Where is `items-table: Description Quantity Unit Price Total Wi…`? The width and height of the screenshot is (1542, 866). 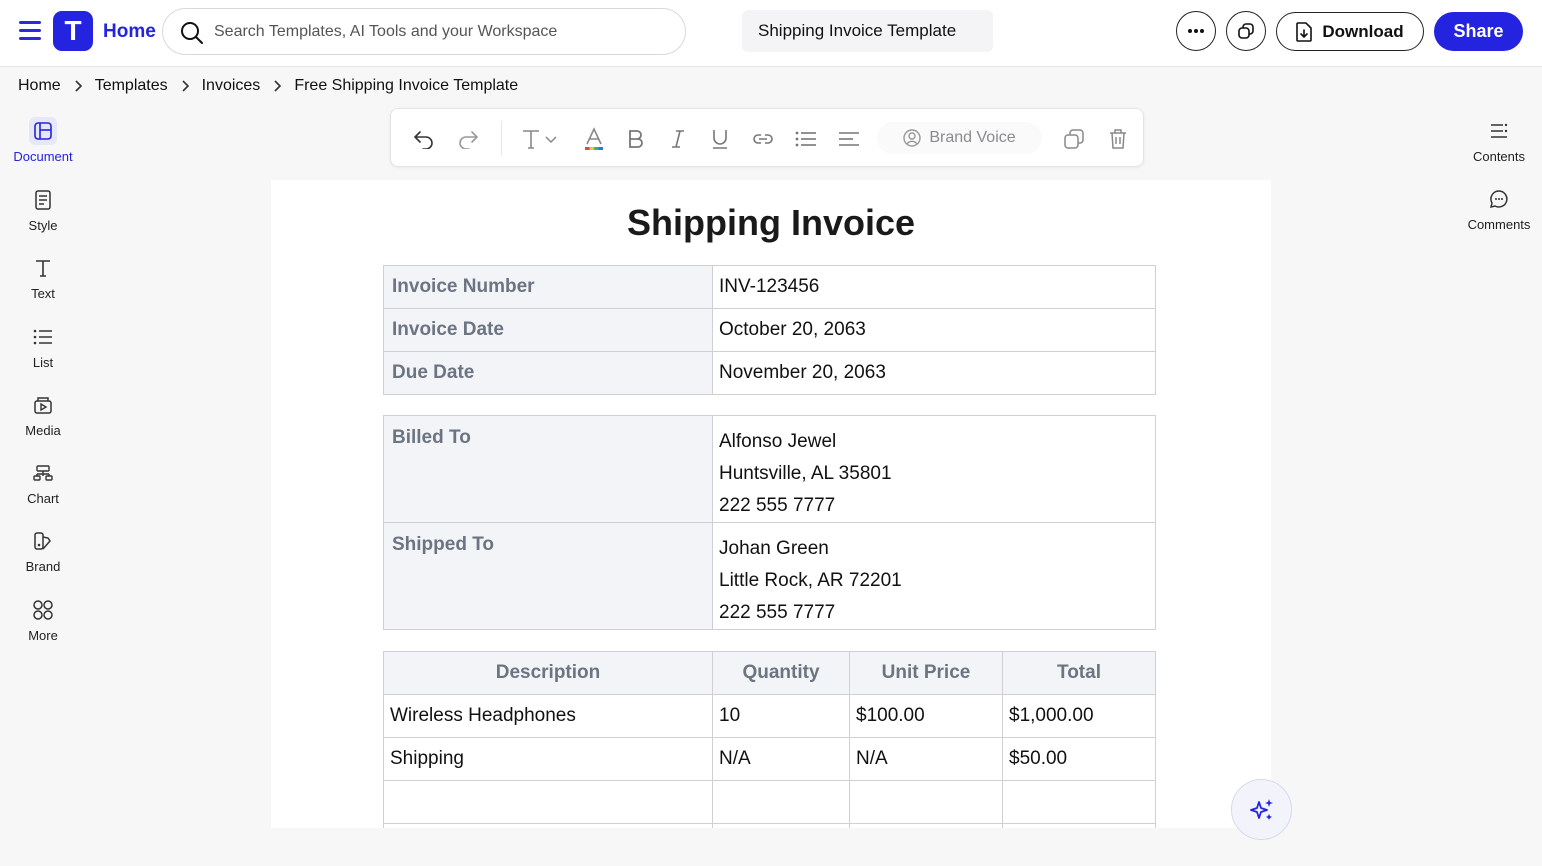
items-table: Description Quantity Unit Price Total Wi… is located at coordinates (769, 739).